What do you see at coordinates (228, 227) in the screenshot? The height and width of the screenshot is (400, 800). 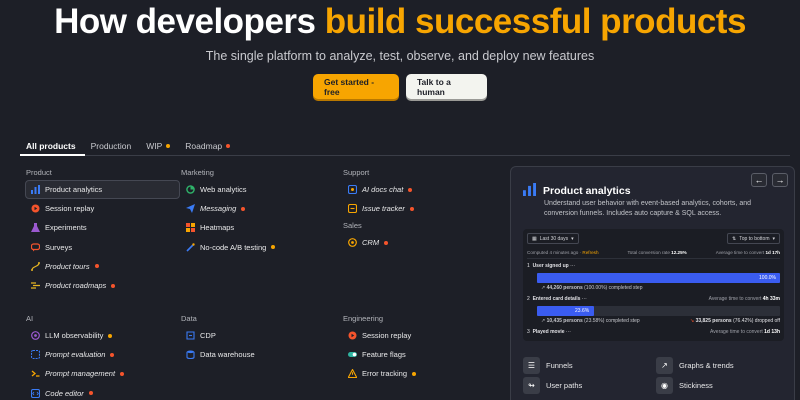 I see `marketing-item-heatmaps: Heatmaps` at bounding box center [228, 227].